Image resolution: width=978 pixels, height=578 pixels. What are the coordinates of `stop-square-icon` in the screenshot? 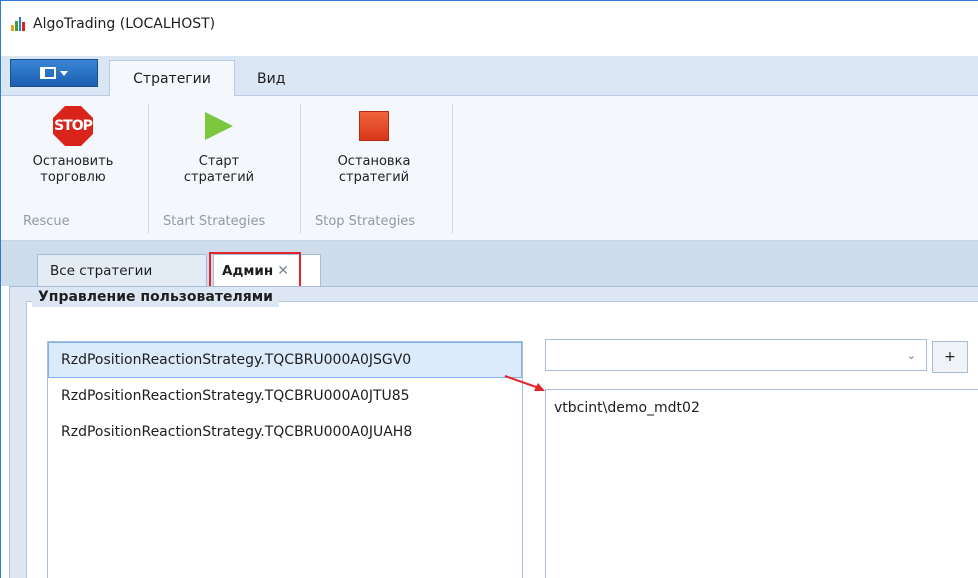 It's located at (374, 126).